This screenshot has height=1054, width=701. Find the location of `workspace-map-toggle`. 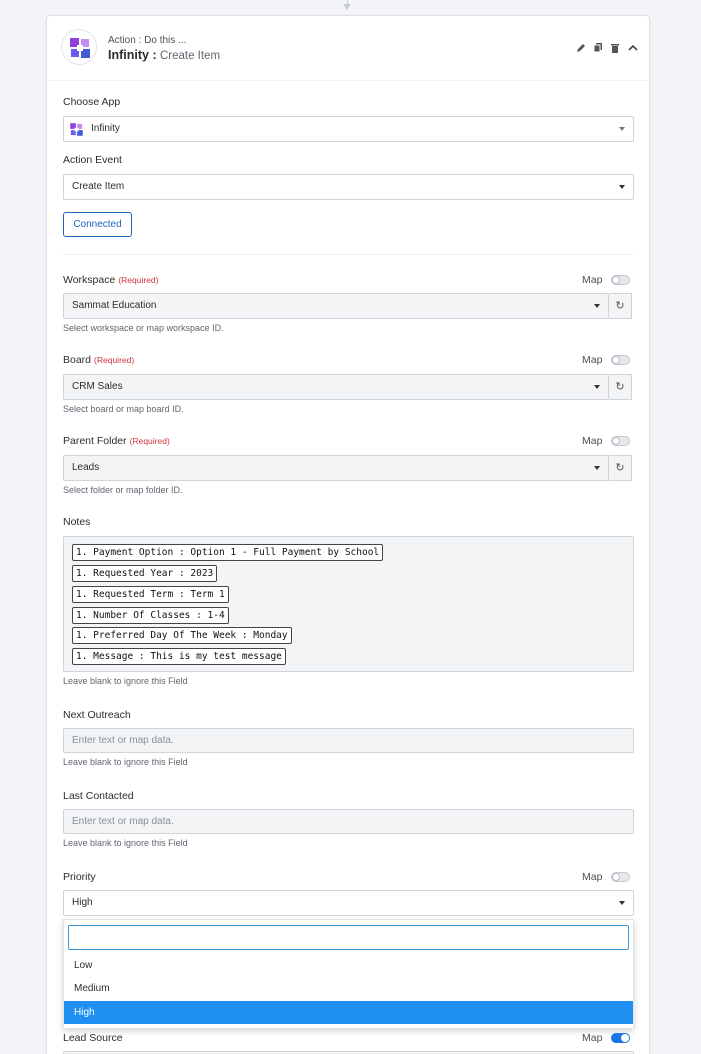

workspace-map-toggle is located at coordinates (620, 280).